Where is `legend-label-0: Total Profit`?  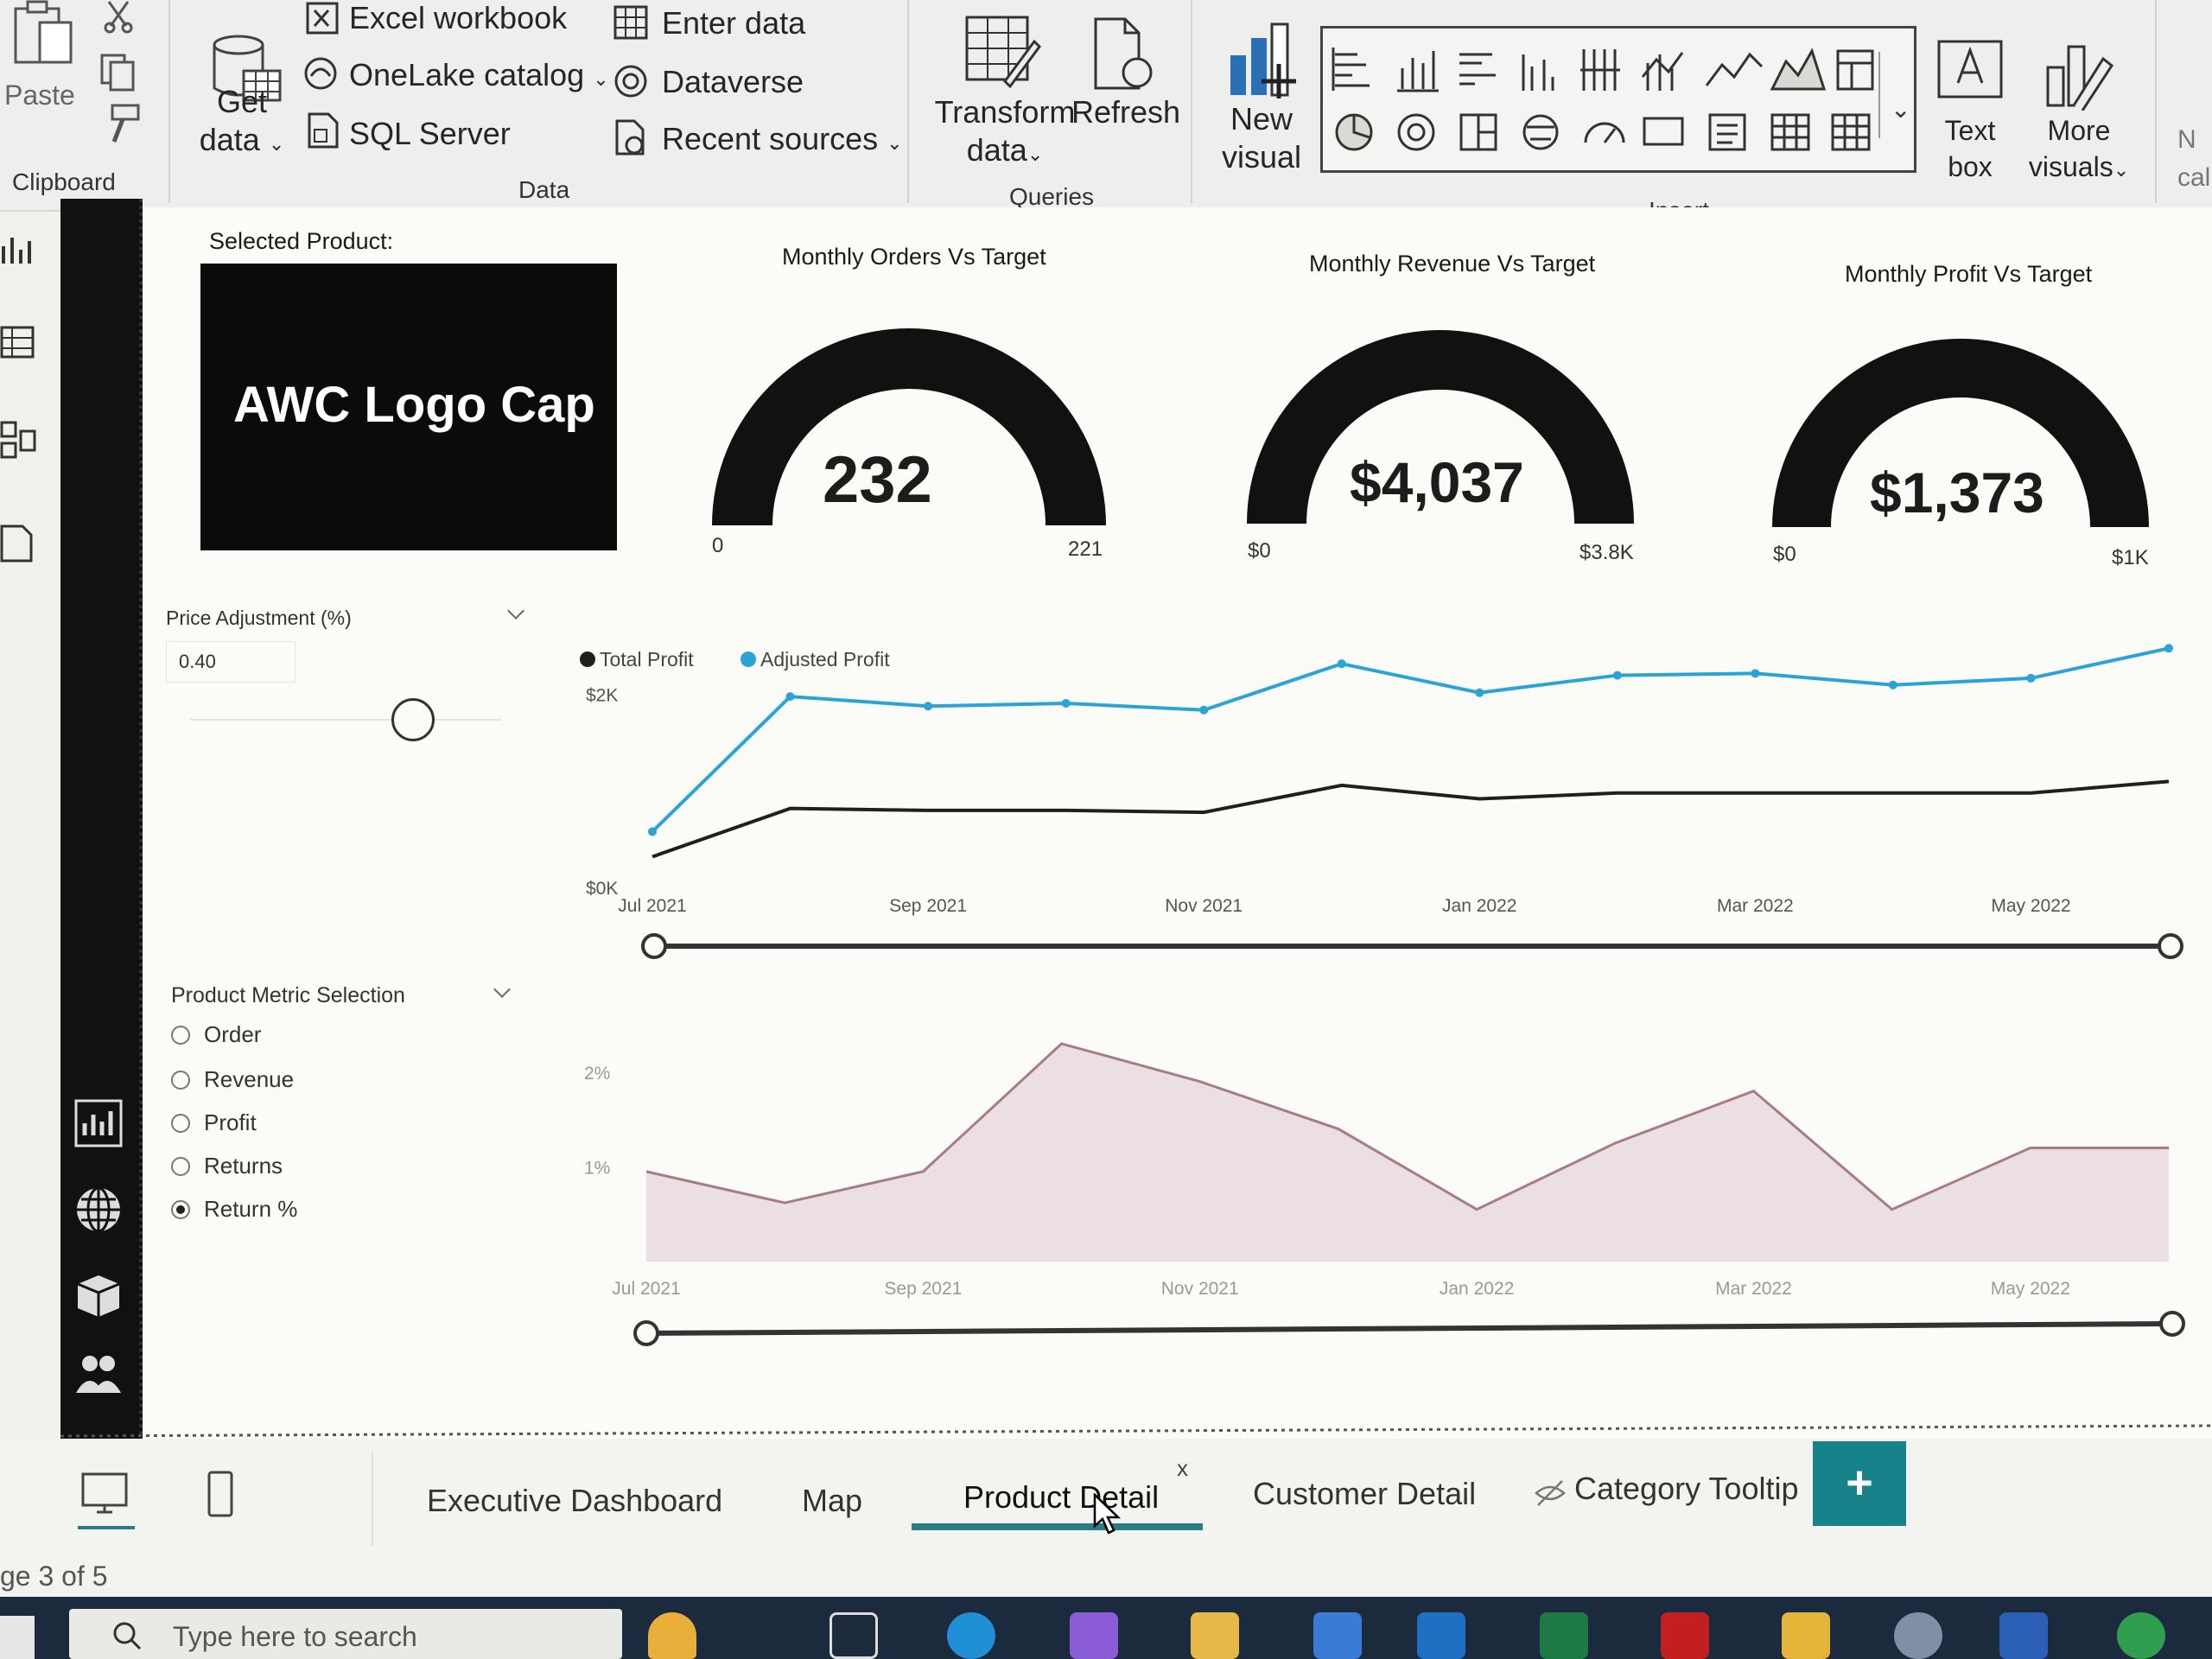 legend-label-0: Total Profit is located at coordinates (647, 659).